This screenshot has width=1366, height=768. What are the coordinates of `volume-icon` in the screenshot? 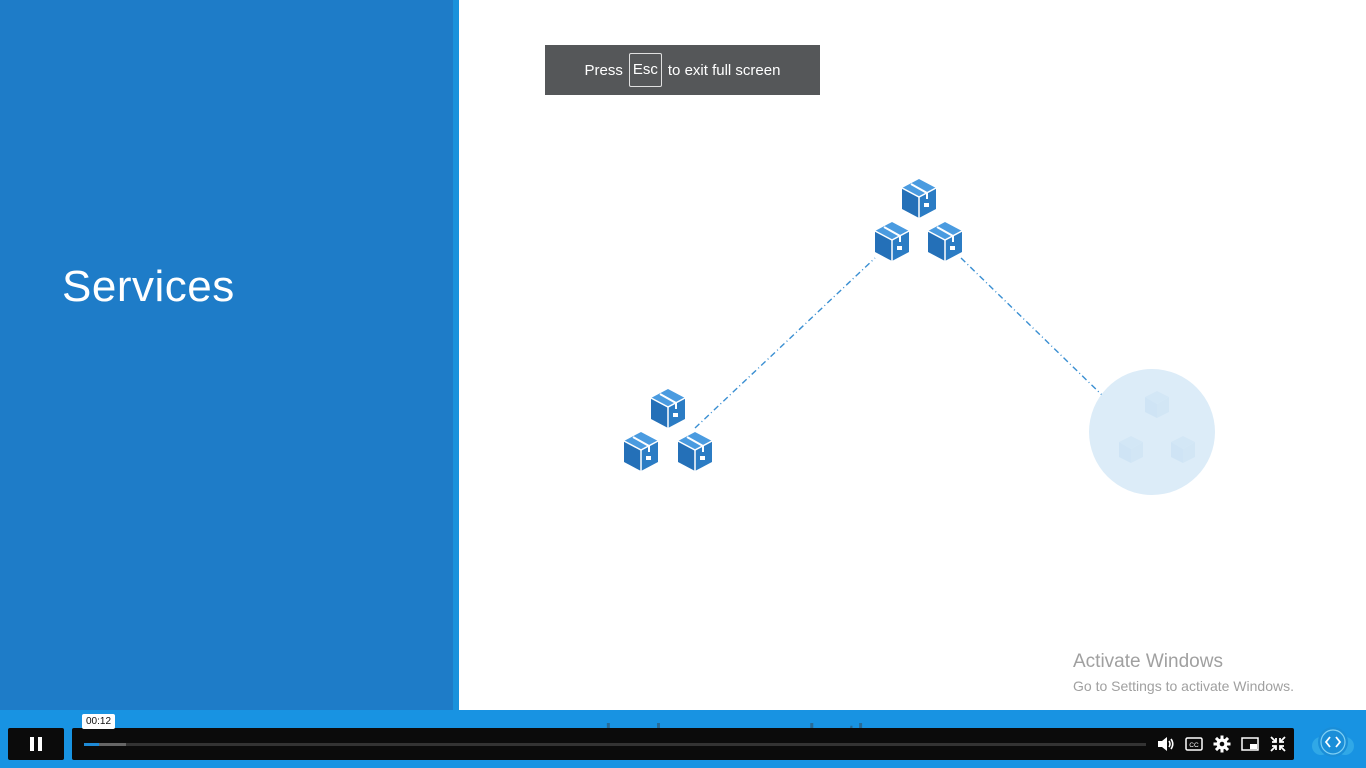 It's located at (1166, 744).